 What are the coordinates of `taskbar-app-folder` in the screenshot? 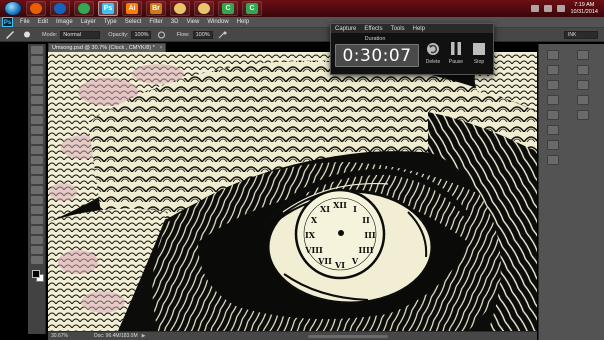 It's located at (180, 8).